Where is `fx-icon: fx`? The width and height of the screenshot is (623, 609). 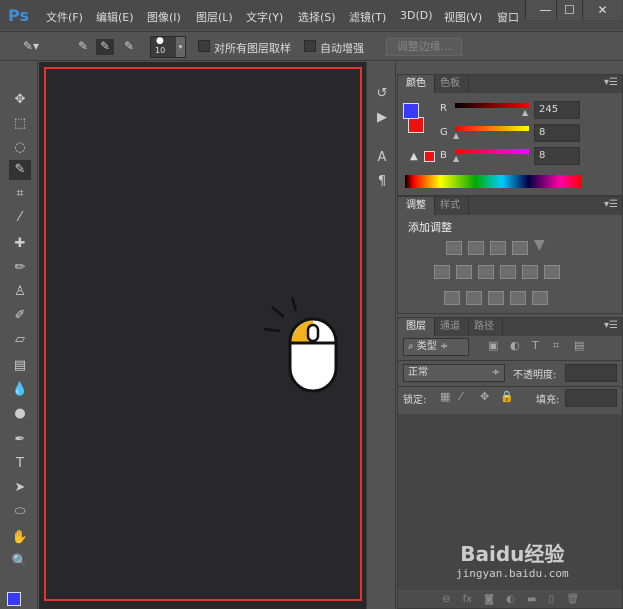 fx-icon: fx is located at coordinates (467, 599).